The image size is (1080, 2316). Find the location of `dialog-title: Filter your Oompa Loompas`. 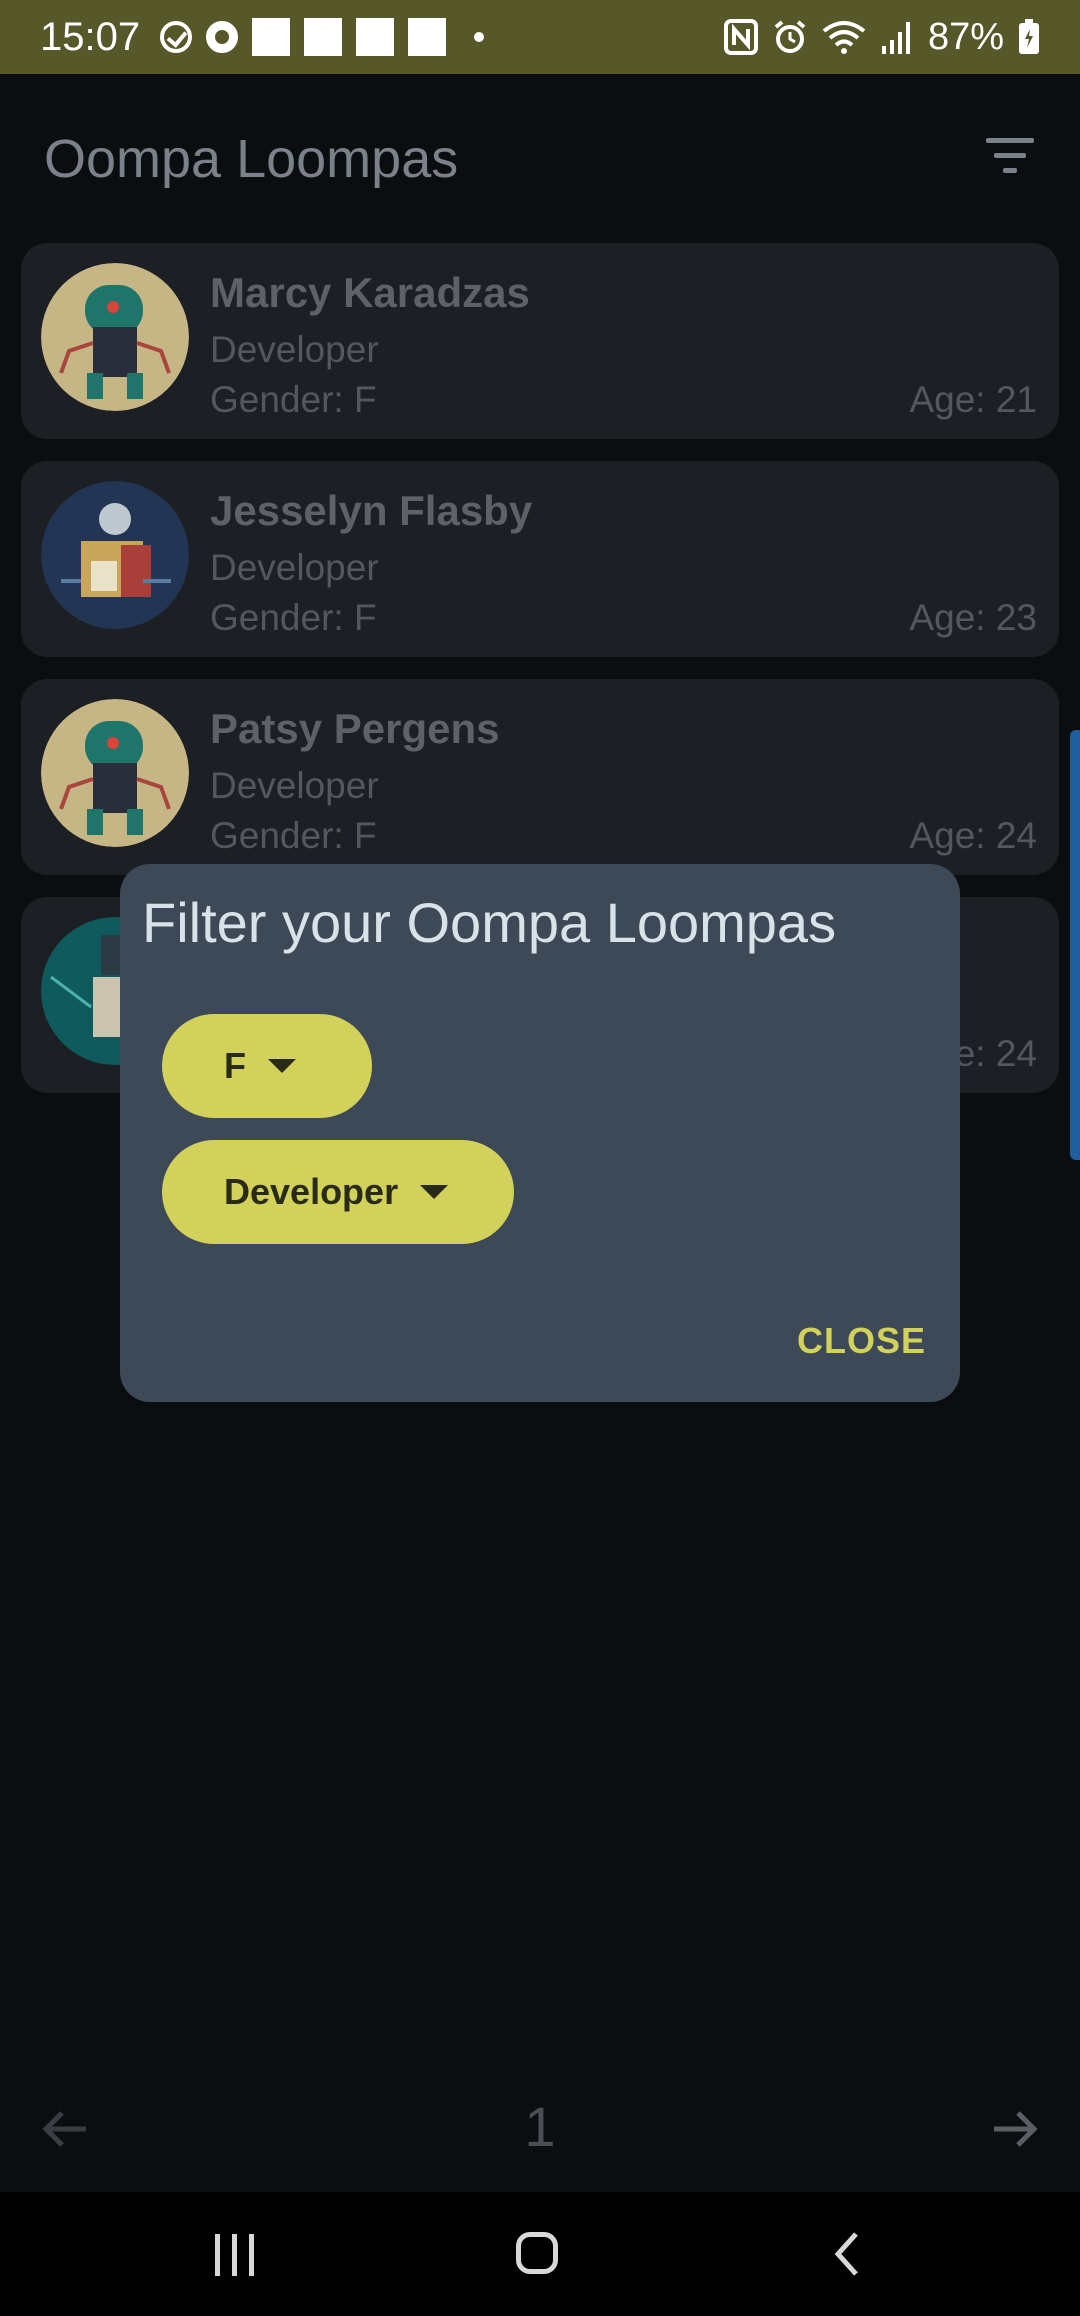

dialog-title: Filter your Oompa Loompas is located at coordinates (489, 922).